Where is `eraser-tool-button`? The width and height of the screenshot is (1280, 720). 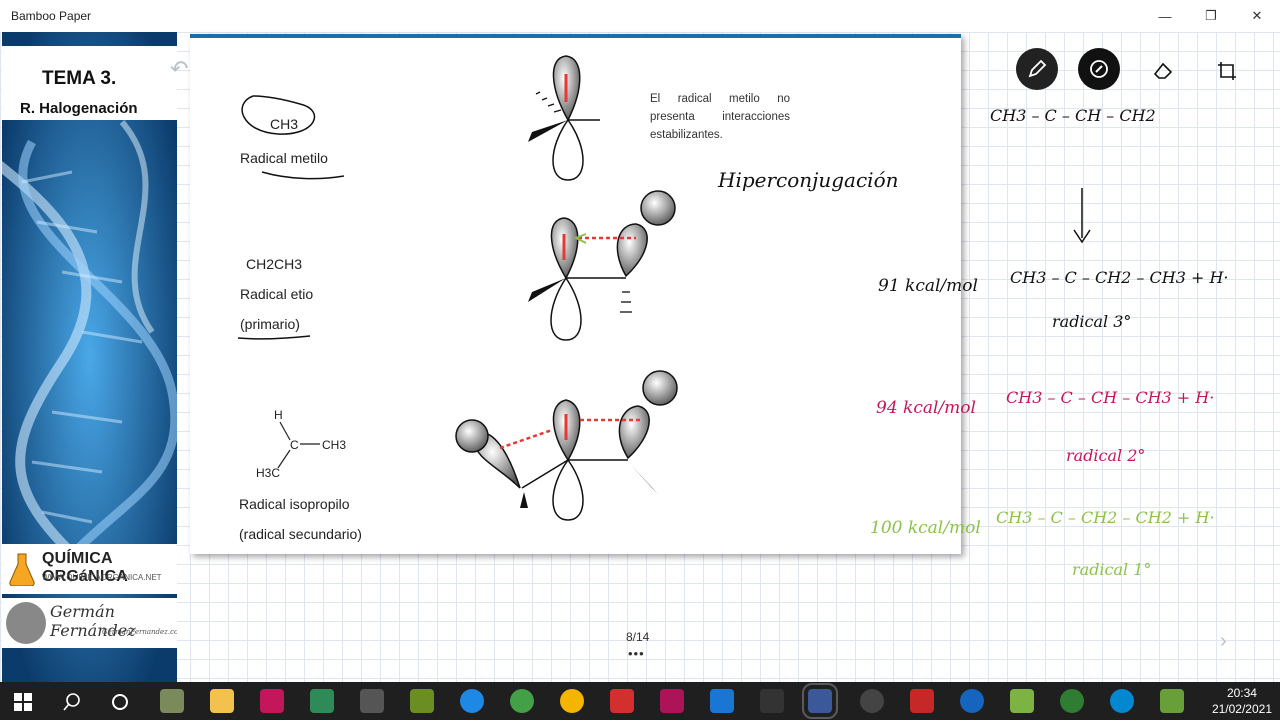 eraser-tool-button is located at coordinates (1163, 71).